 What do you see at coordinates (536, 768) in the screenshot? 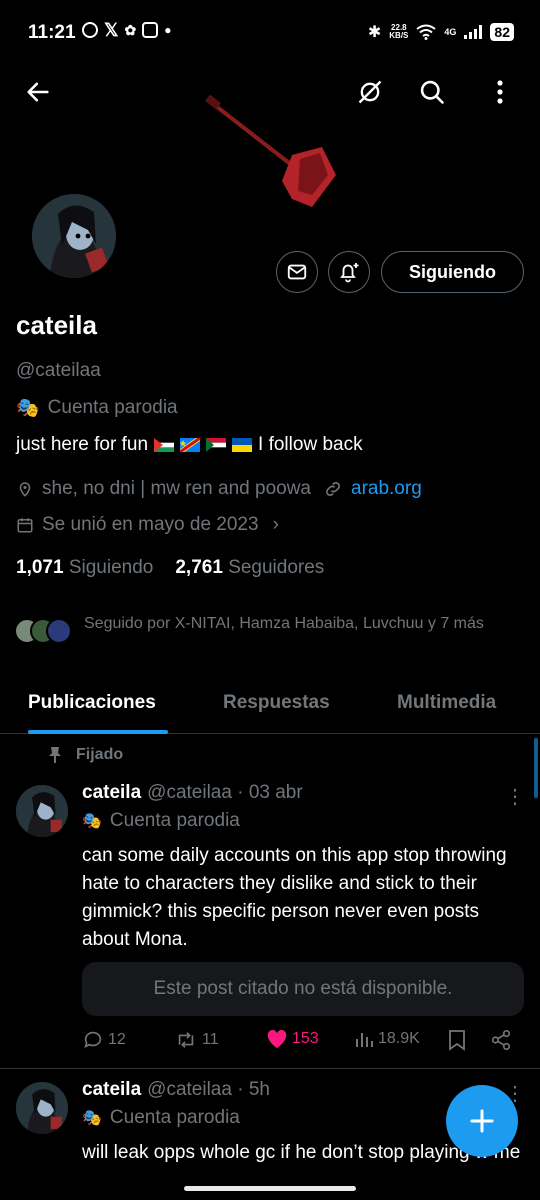
I see `scroll-indicator` at bounding box center [536, 768].